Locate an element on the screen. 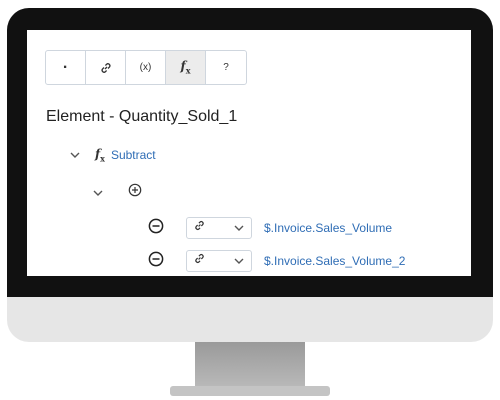  monitor-stand-base is located at coordinates (250, 391).